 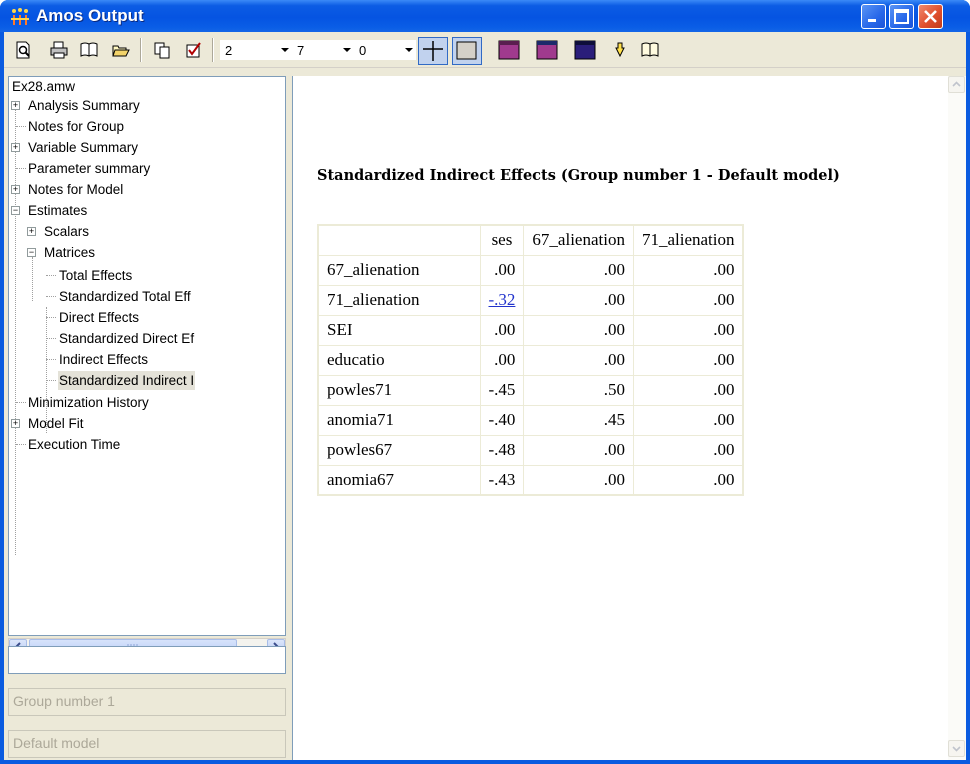 I want to click on tree-item-label: Ex28.amw, so click(x=44, y=86).